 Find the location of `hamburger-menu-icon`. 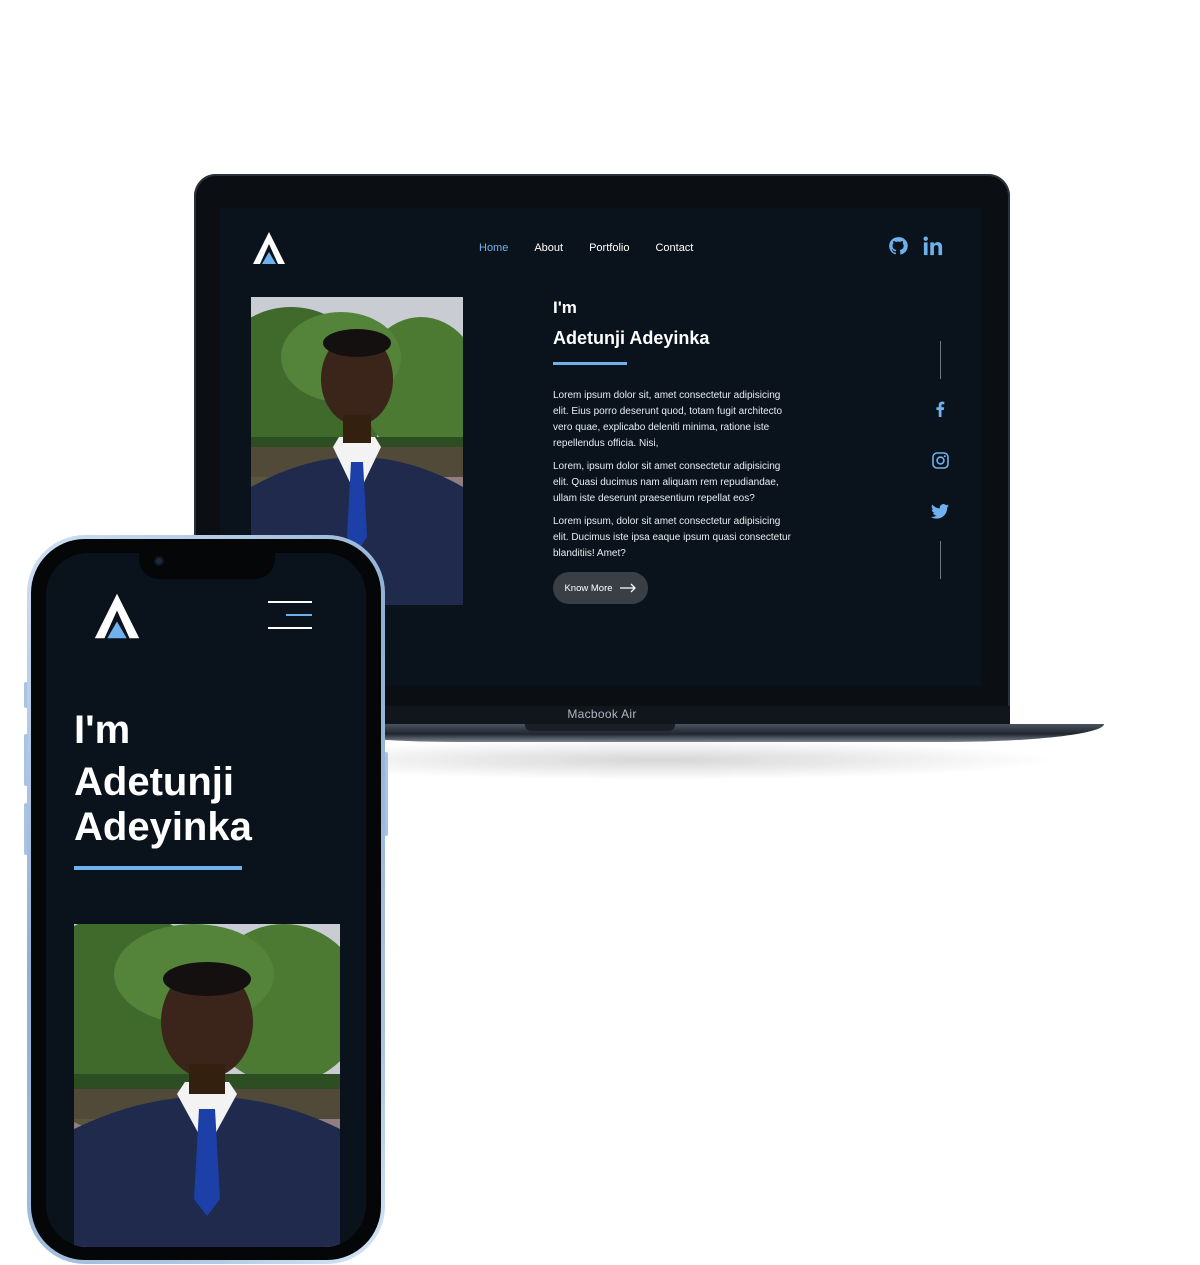

hamburger-menu-icon is located at coordinates (291, 616).